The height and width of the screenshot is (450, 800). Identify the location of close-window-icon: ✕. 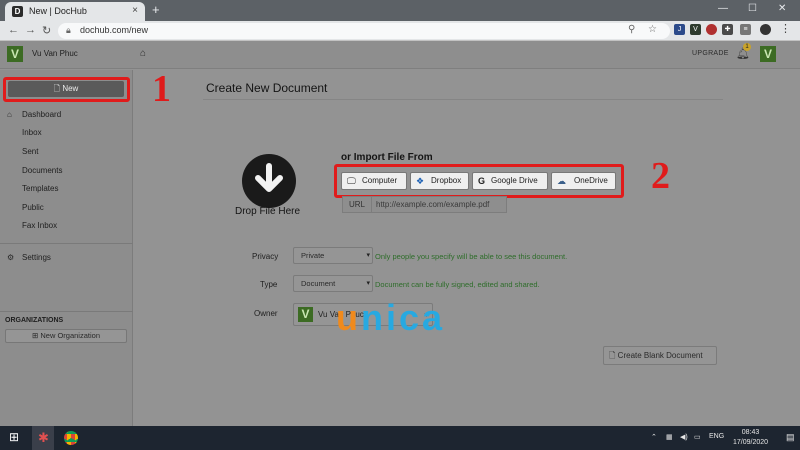
(782, 8).